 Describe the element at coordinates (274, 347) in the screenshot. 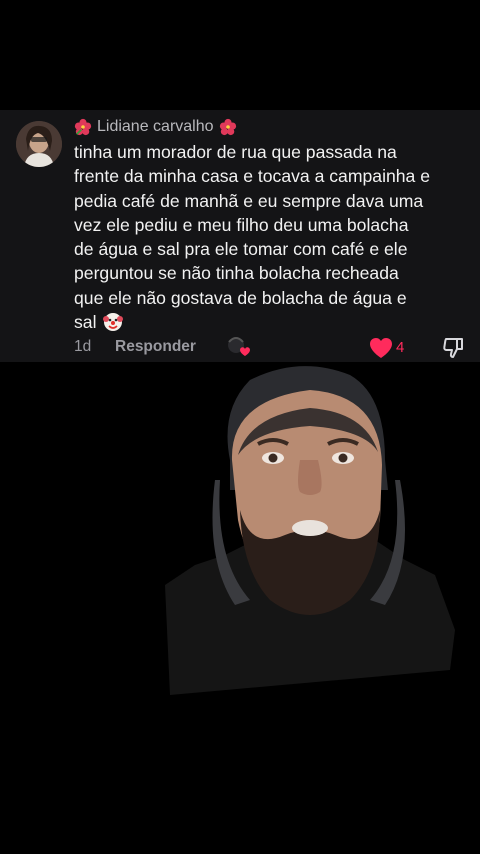

I see `comment-actions: 1d Responder 4` at that location.